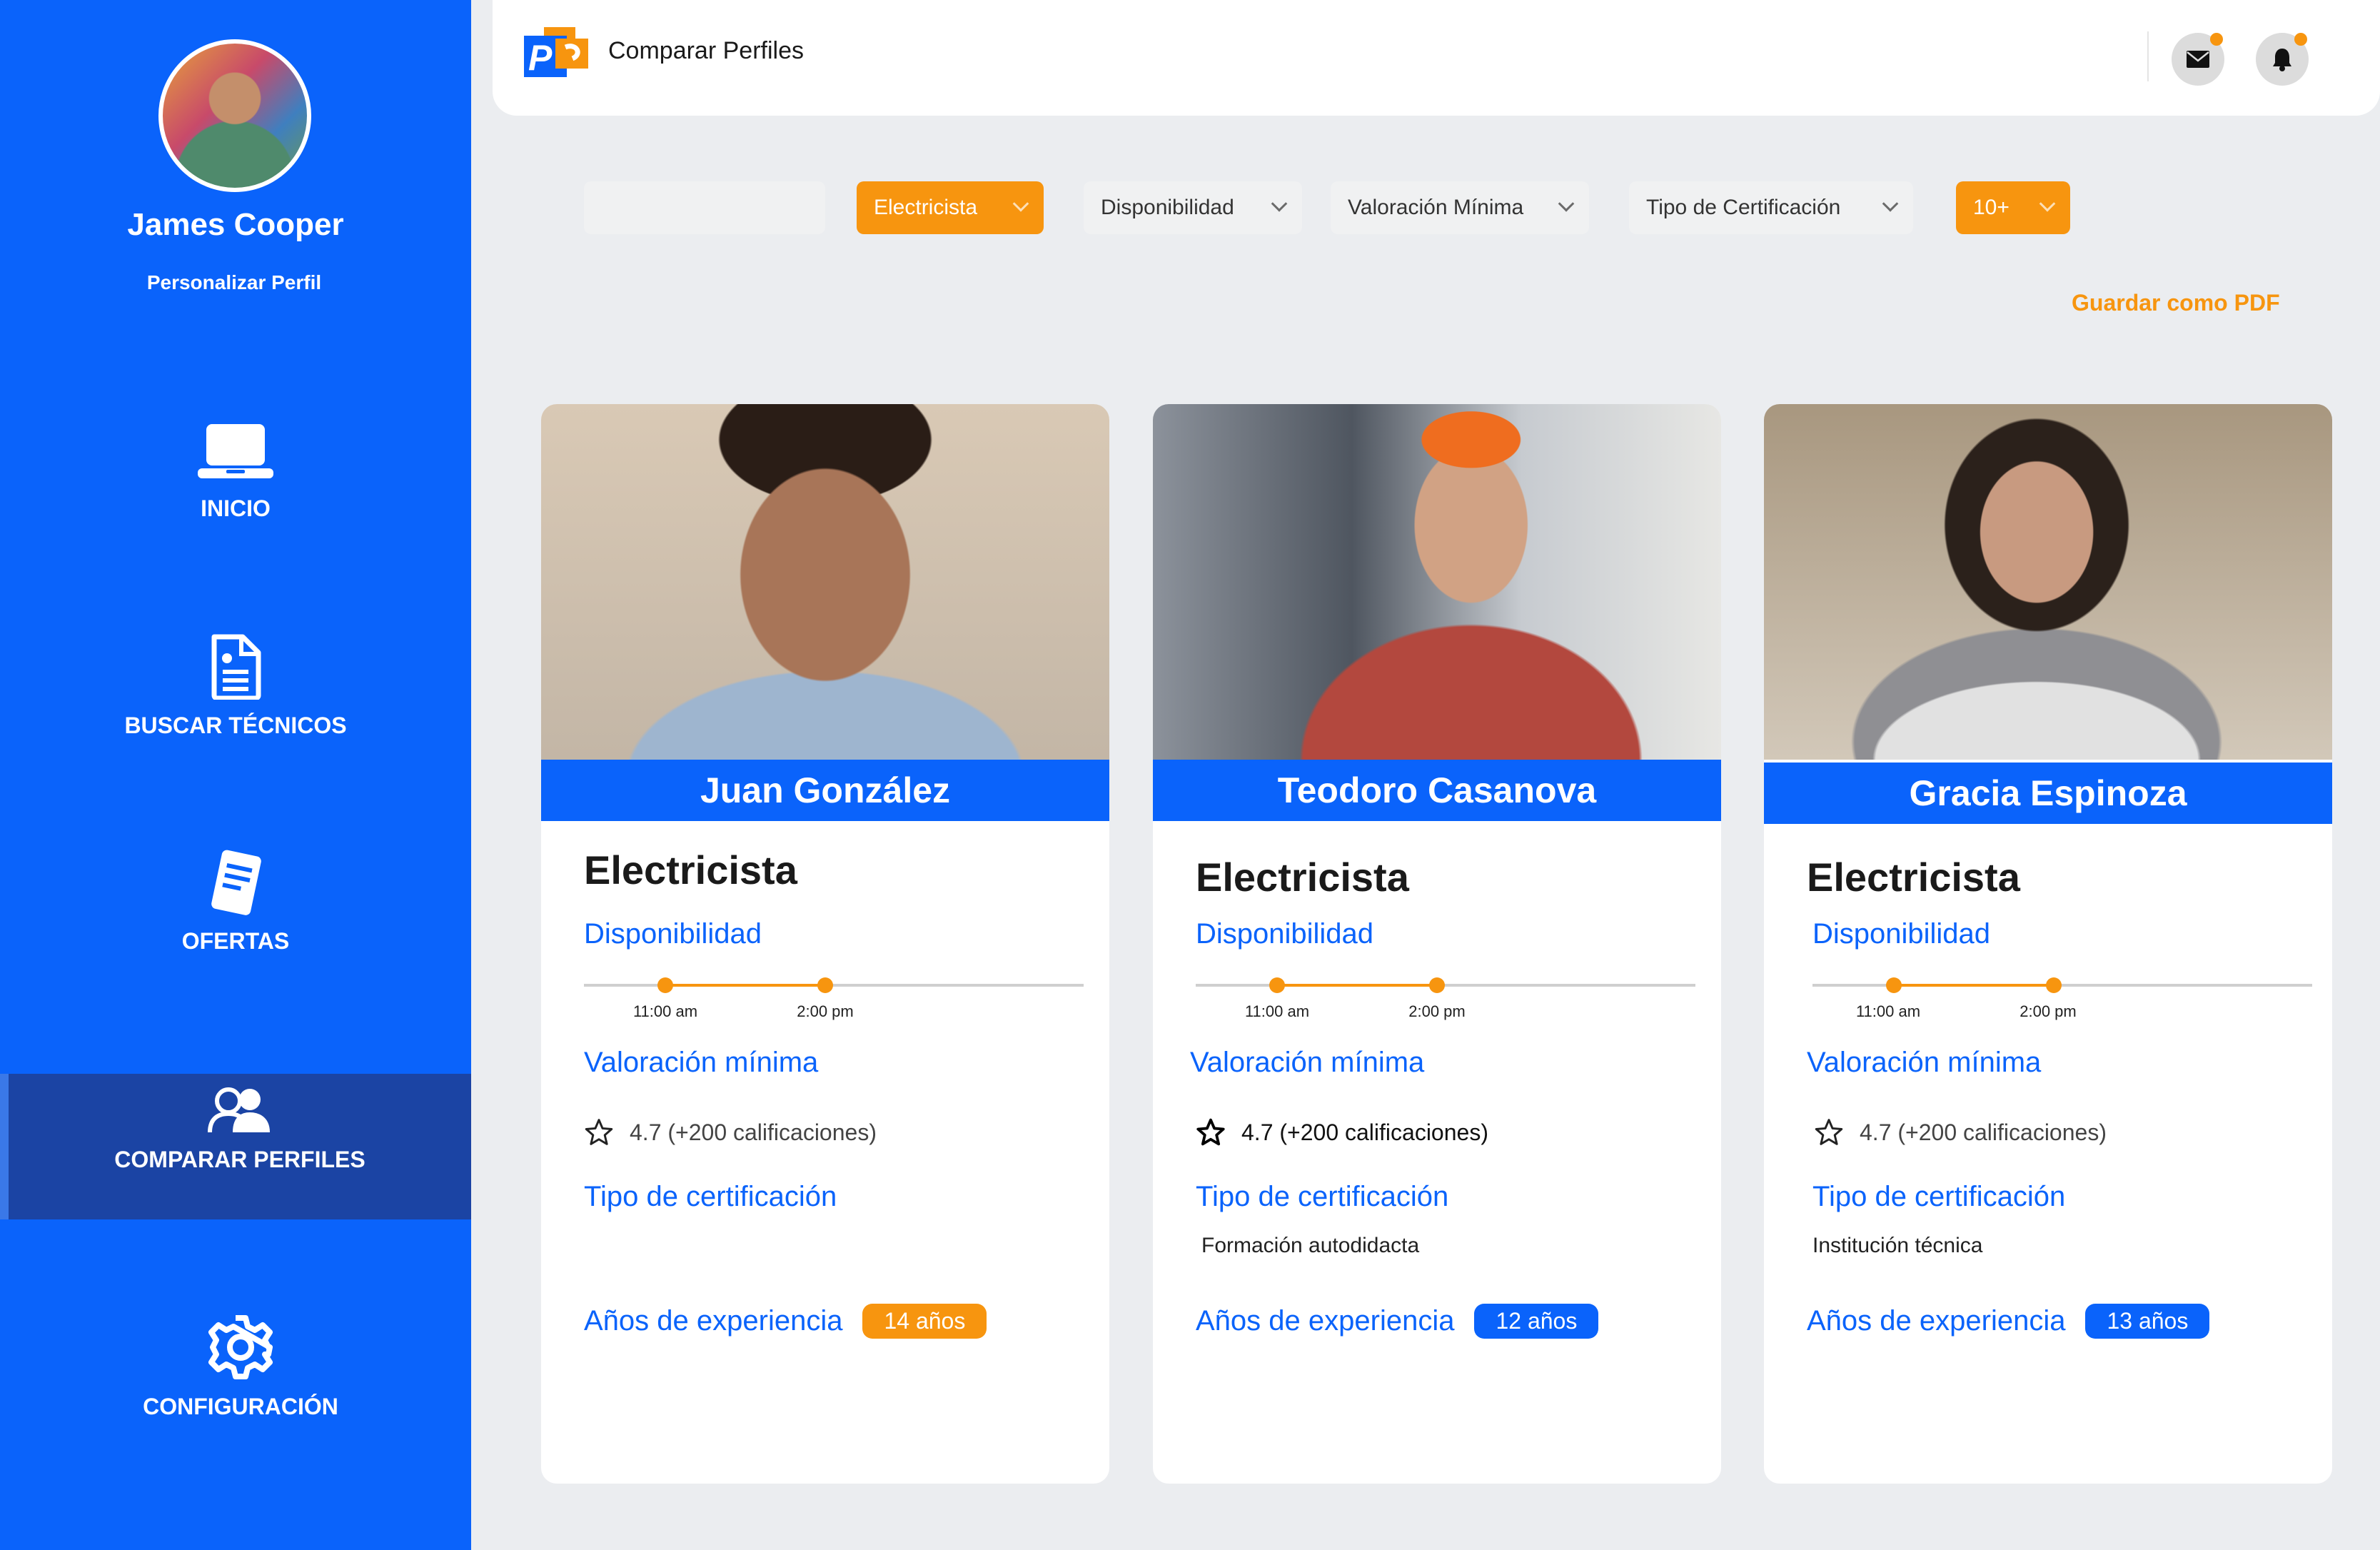 The width and height of the screenshot is (2380, 1550). I want to click on experience-badge: 12 años, so click(1536, 1321).